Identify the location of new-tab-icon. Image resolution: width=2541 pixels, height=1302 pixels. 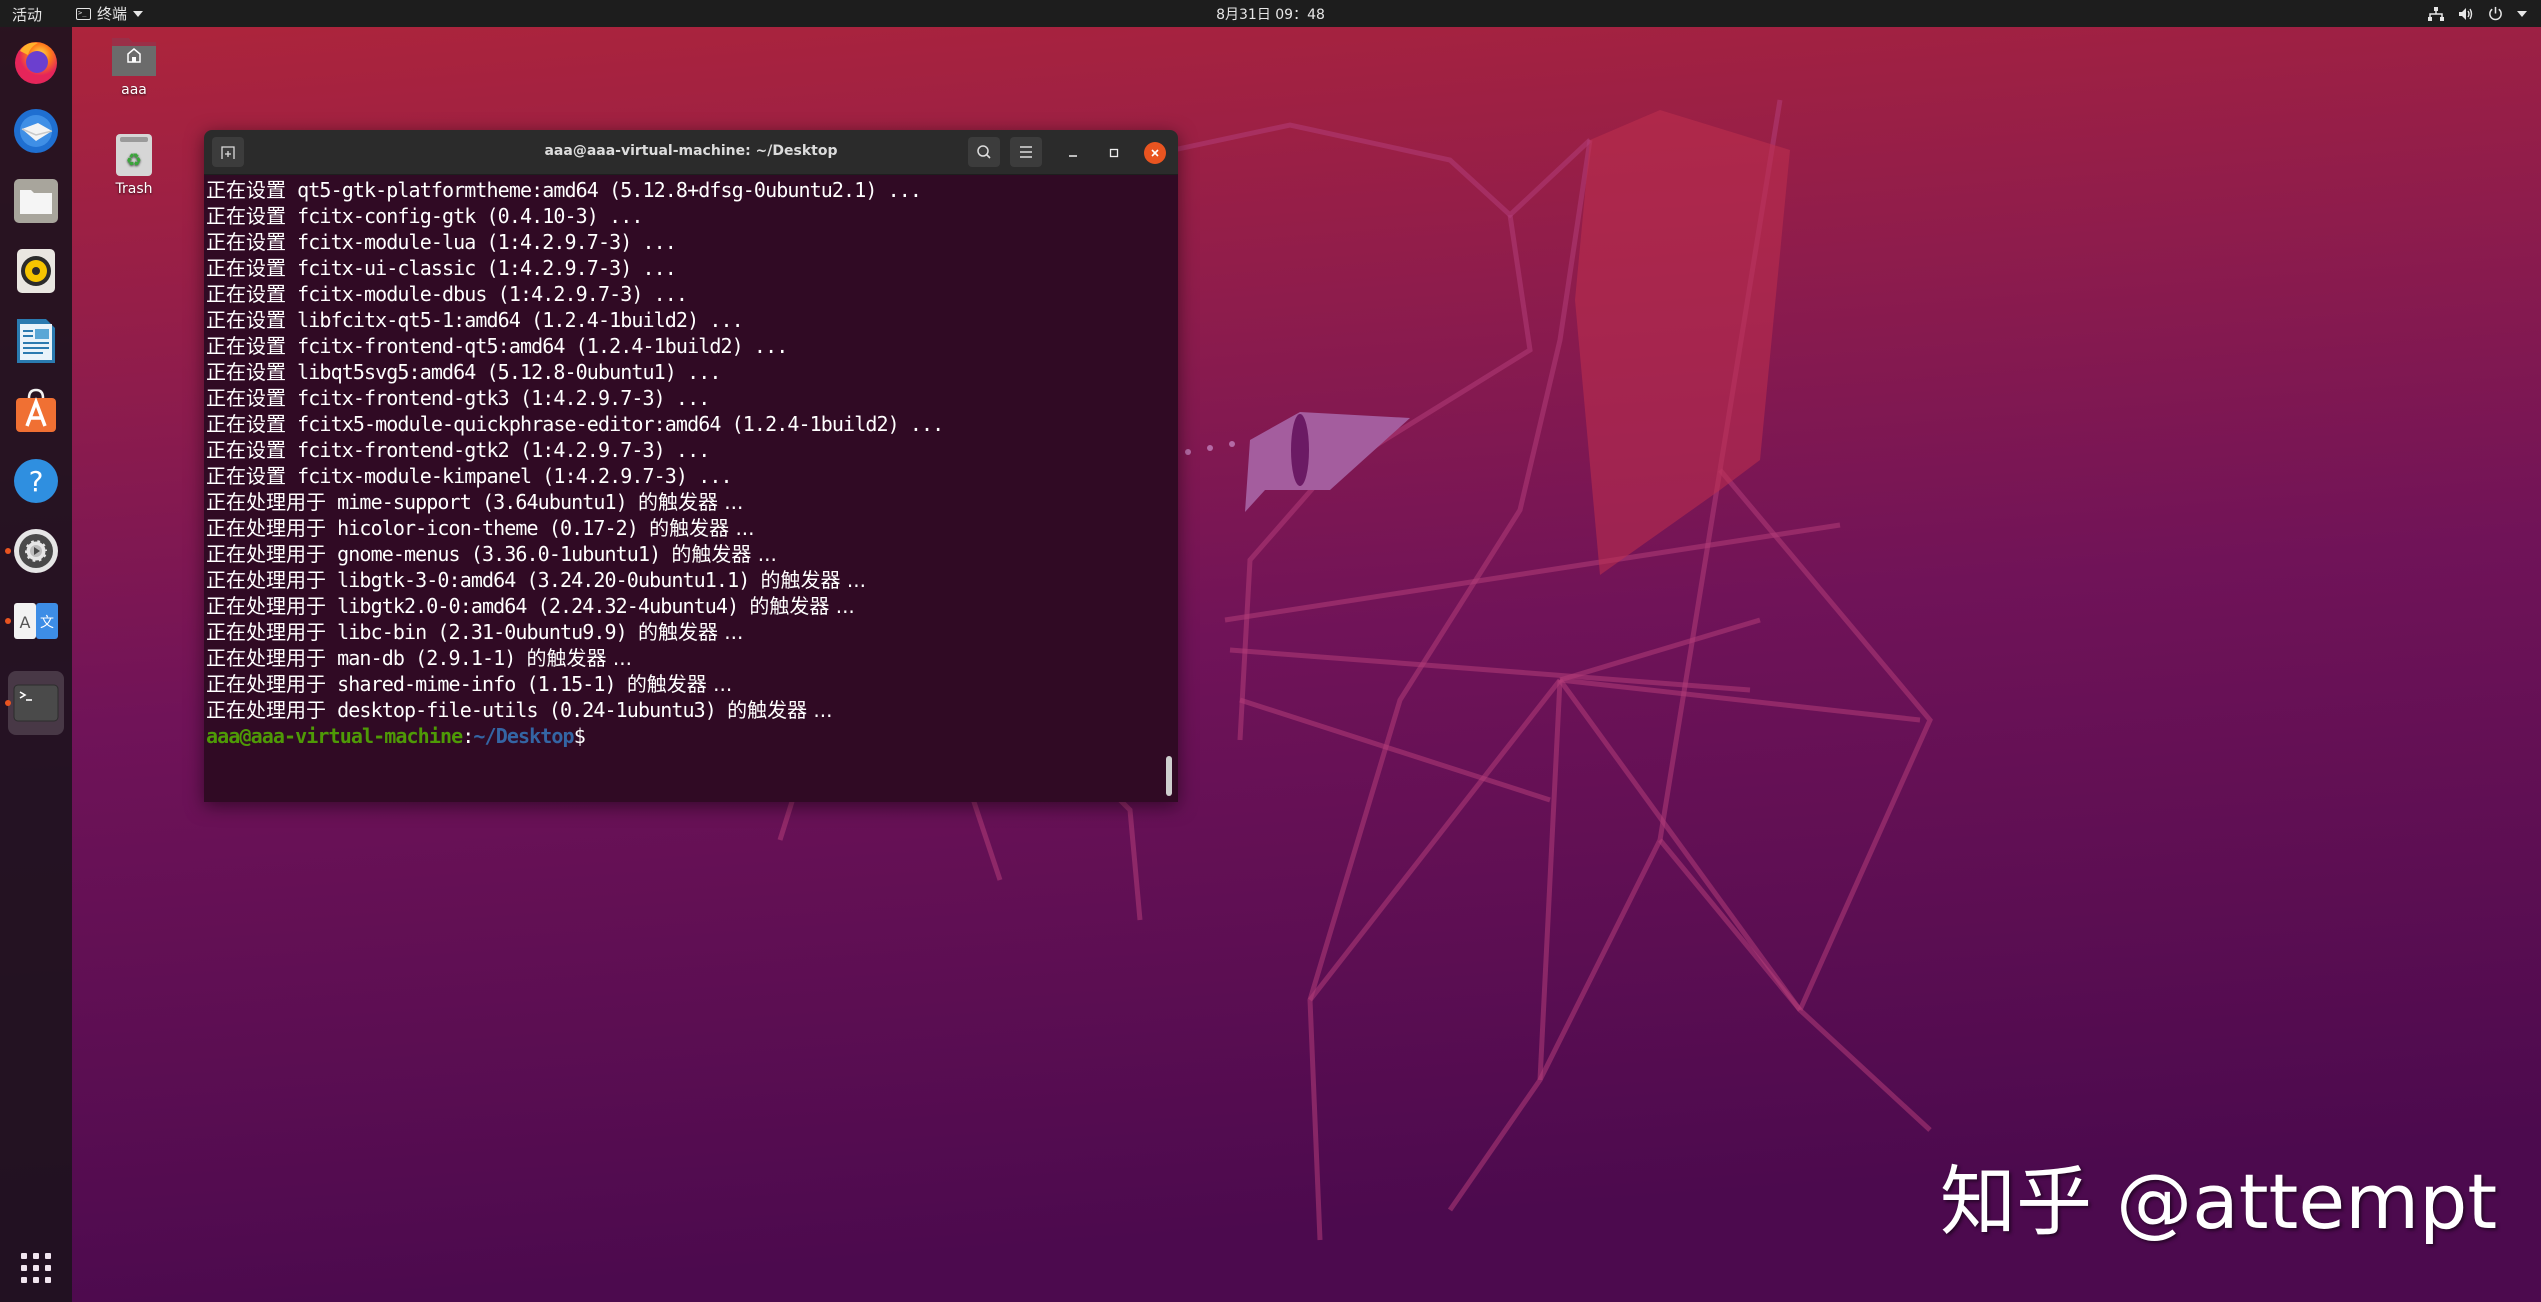
(228, 152).